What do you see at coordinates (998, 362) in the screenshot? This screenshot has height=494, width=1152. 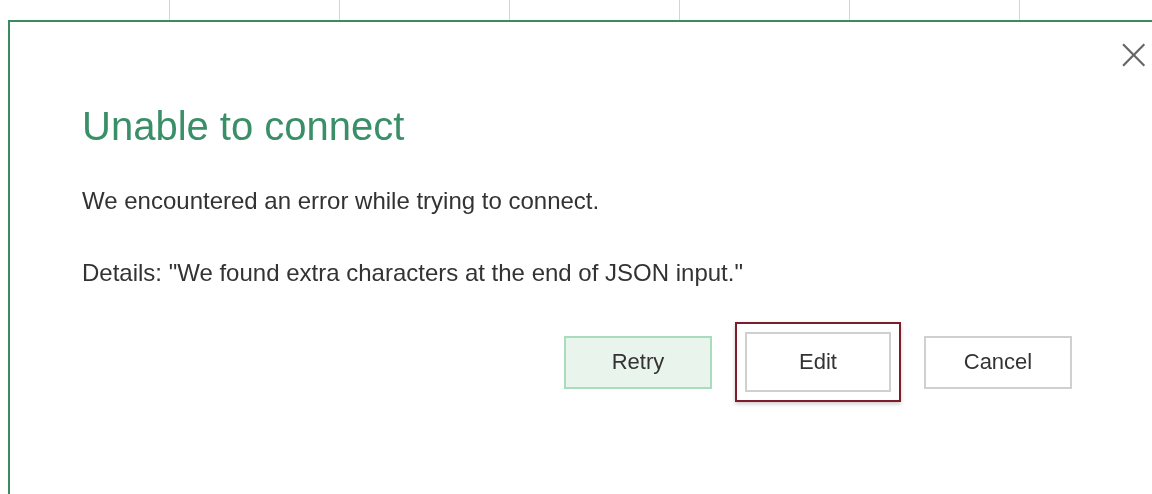 I see `dialog-button: Cancel` at bounding box center [998, 362].